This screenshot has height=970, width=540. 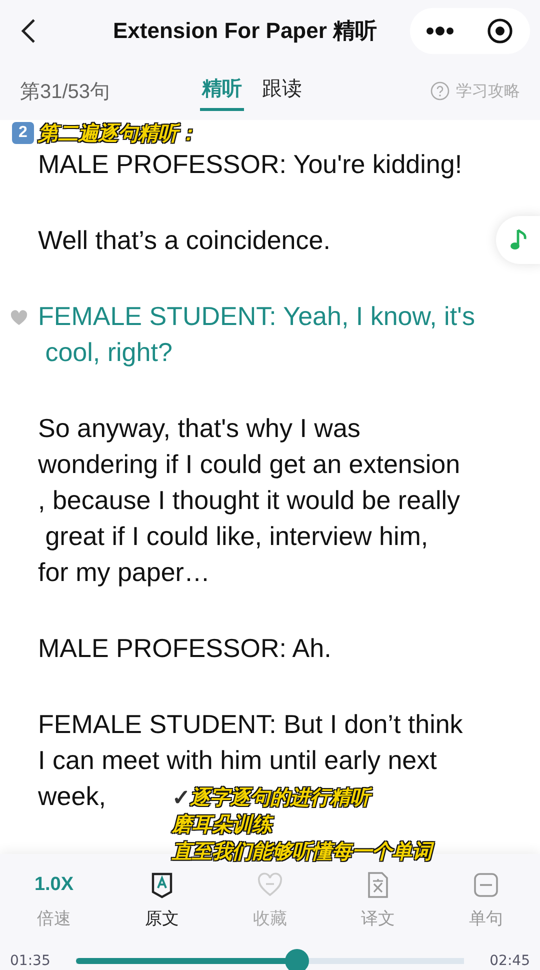 What do you see at coordinates (302, 851) in the screenshot?
I see `overlay-caption: 直至我们能够听懂每一个单词` at bounding box center [302, 851].